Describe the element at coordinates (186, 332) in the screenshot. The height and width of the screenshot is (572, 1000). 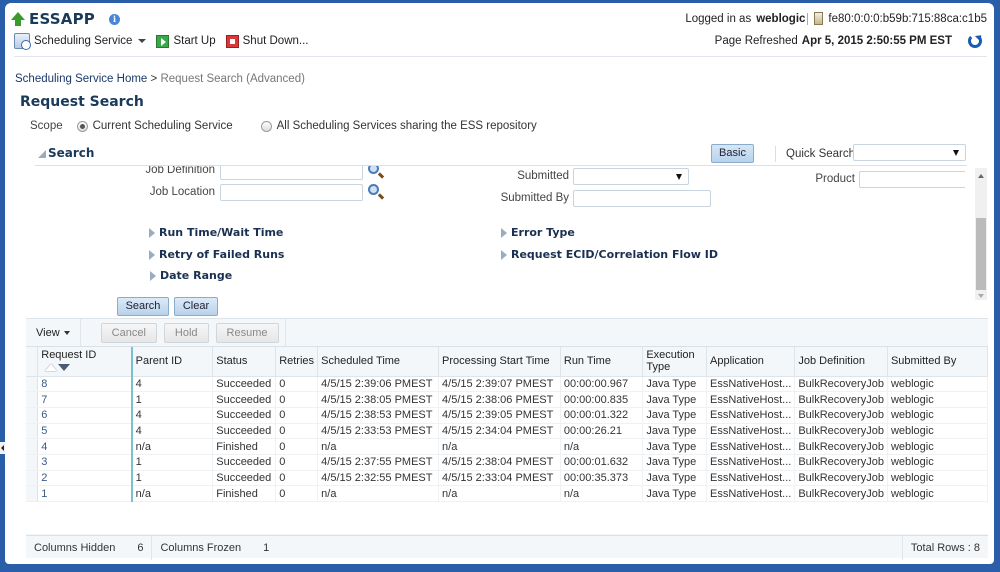
I see `hold-button: Hold` at that location.